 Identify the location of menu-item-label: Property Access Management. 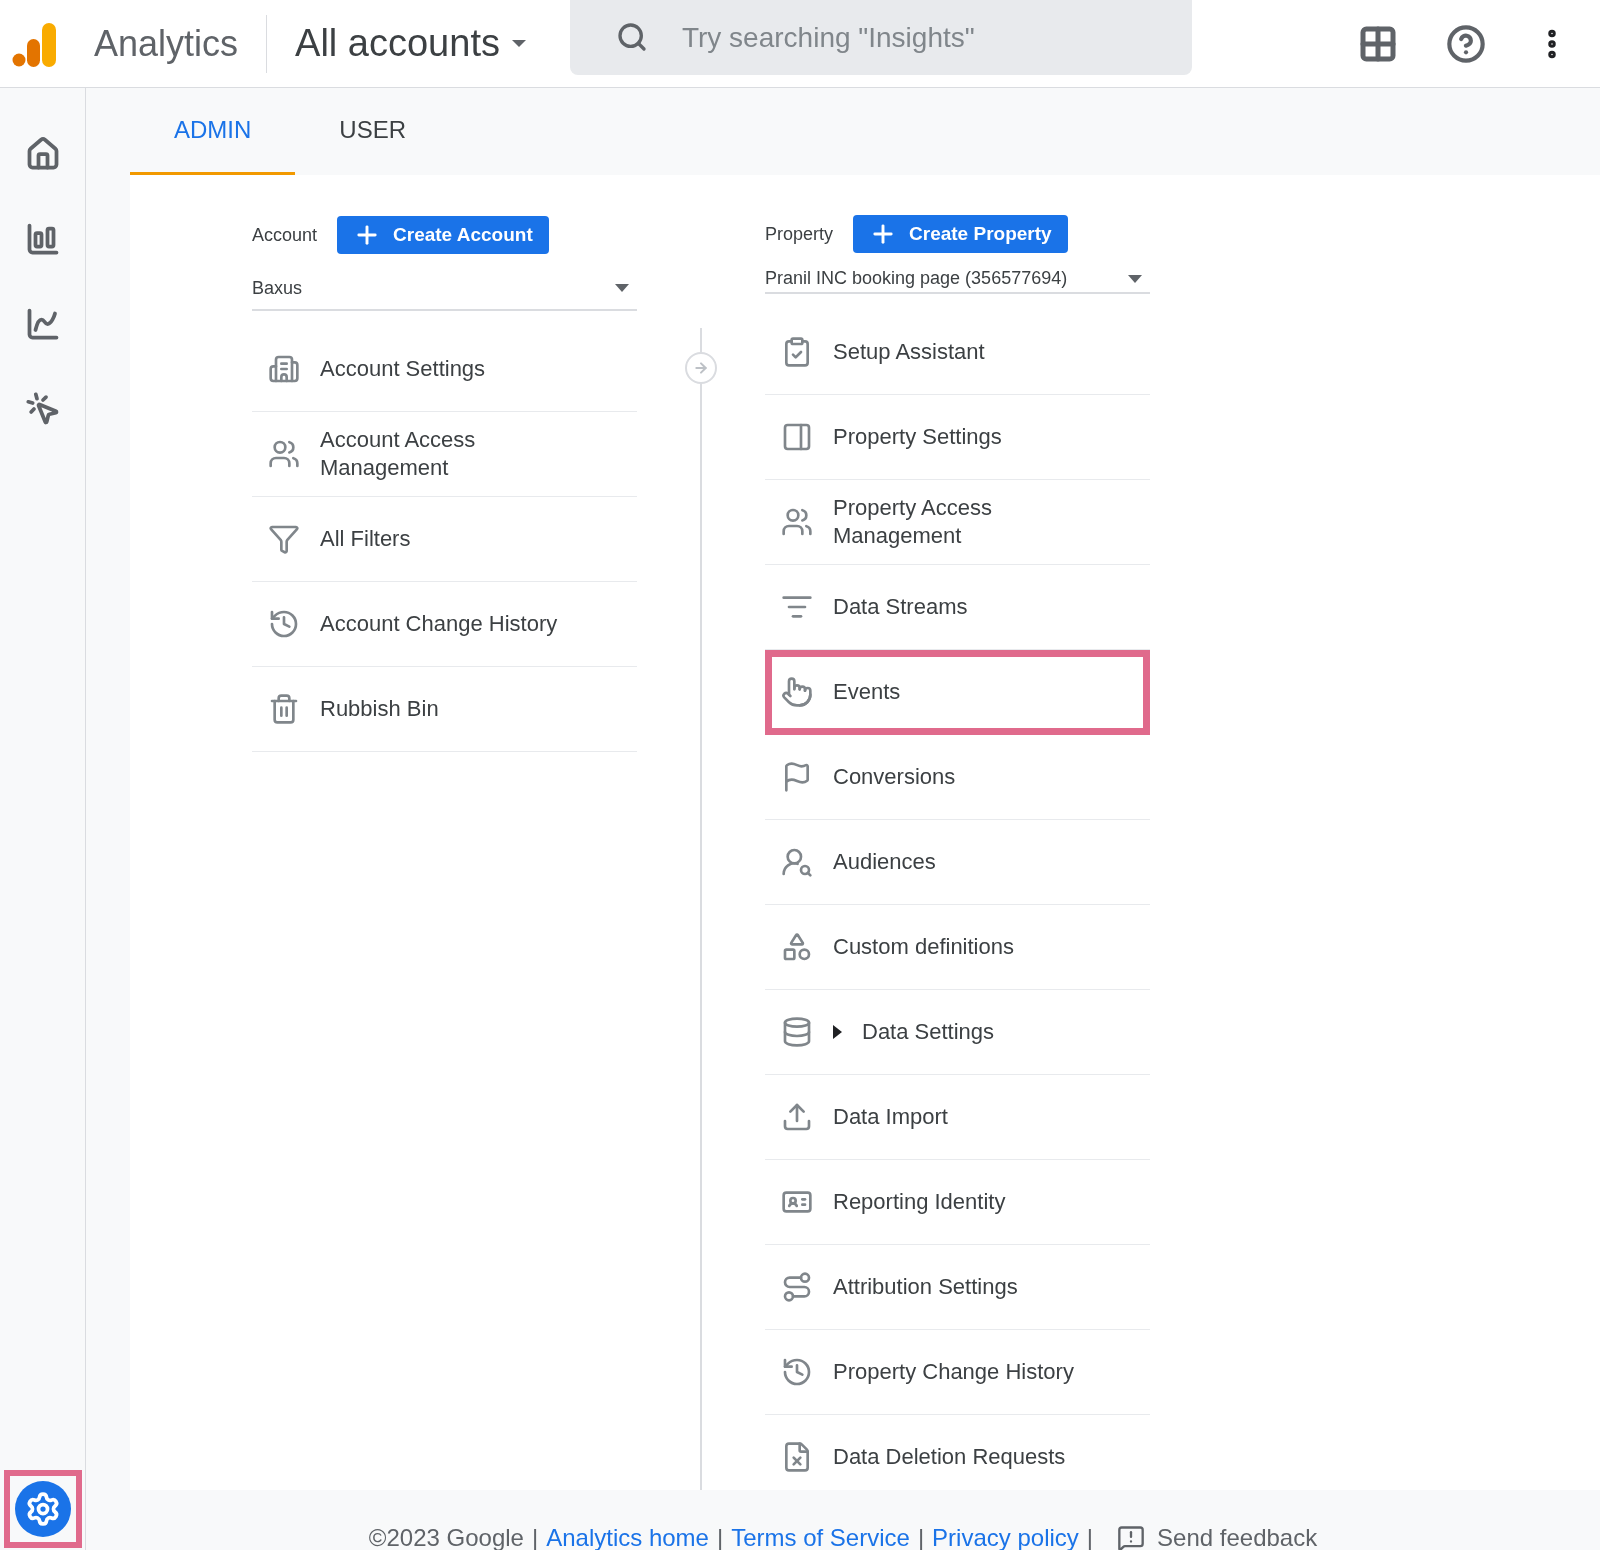
(913, 522).